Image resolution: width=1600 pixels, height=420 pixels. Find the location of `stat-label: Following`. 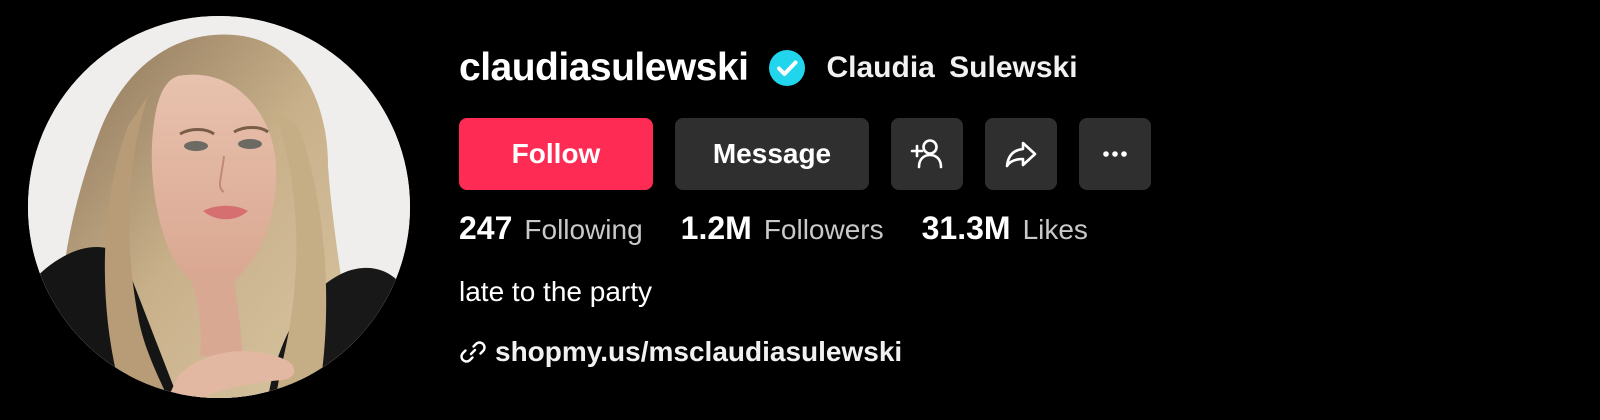

stat-label: Following is located at coordinates (583, 229).